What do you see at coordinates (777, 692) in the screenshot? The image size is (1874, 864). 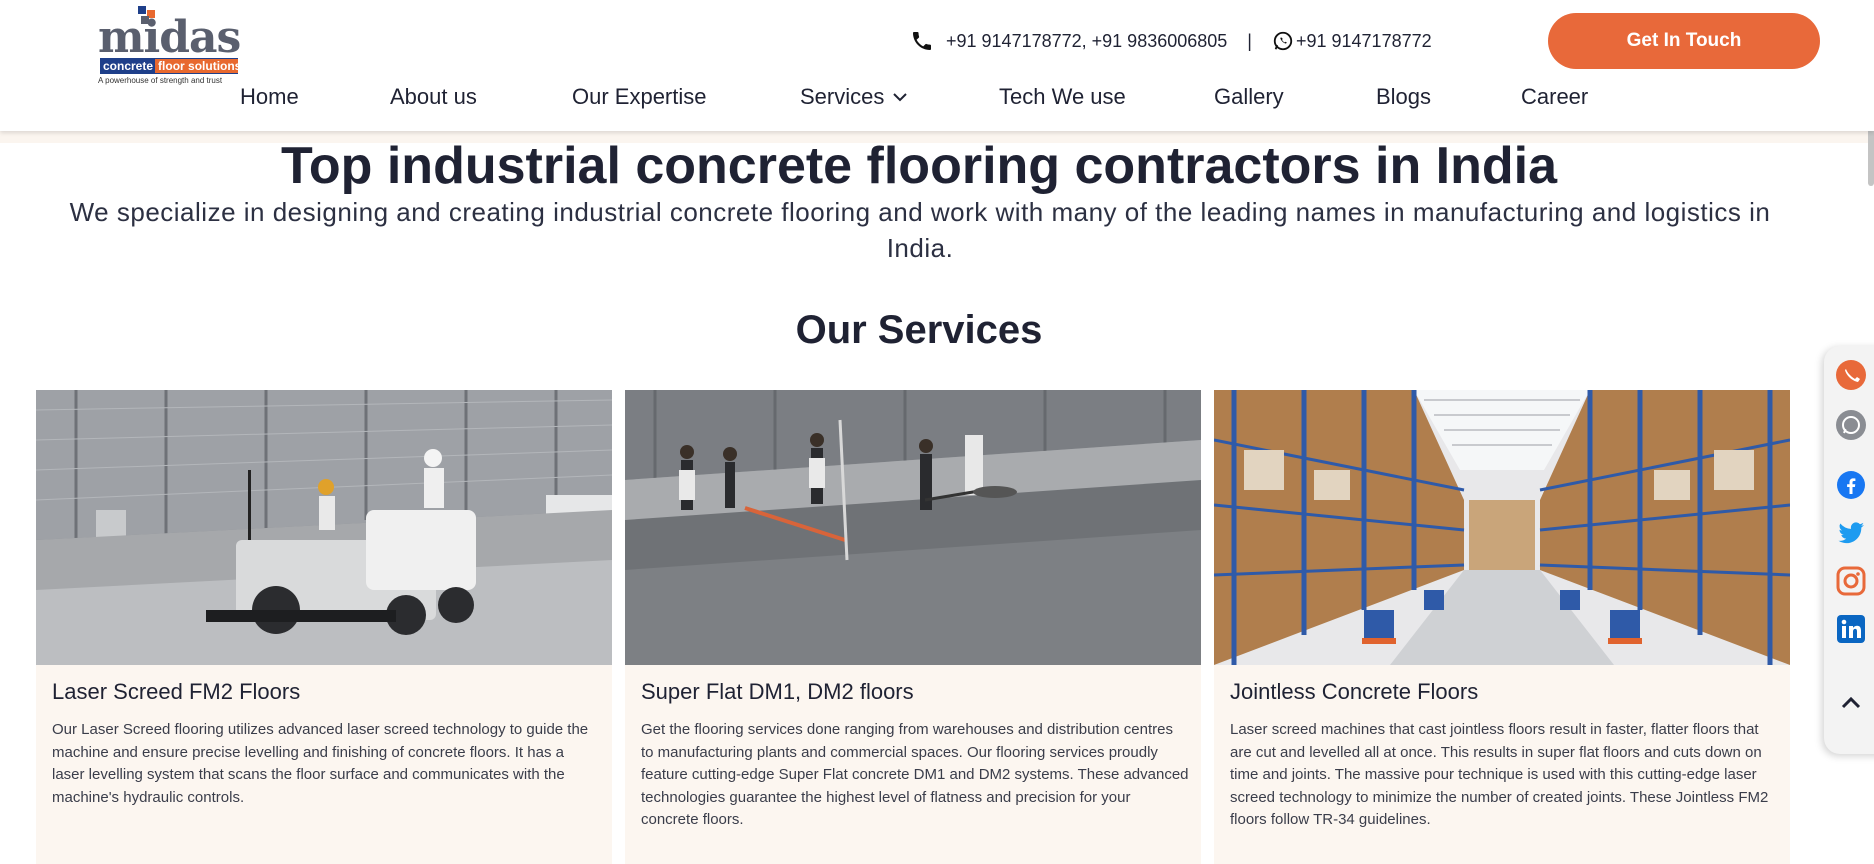 I see `service-card-title: Super Flat DM1, DM2 floors` at bounding box center [777, 692].